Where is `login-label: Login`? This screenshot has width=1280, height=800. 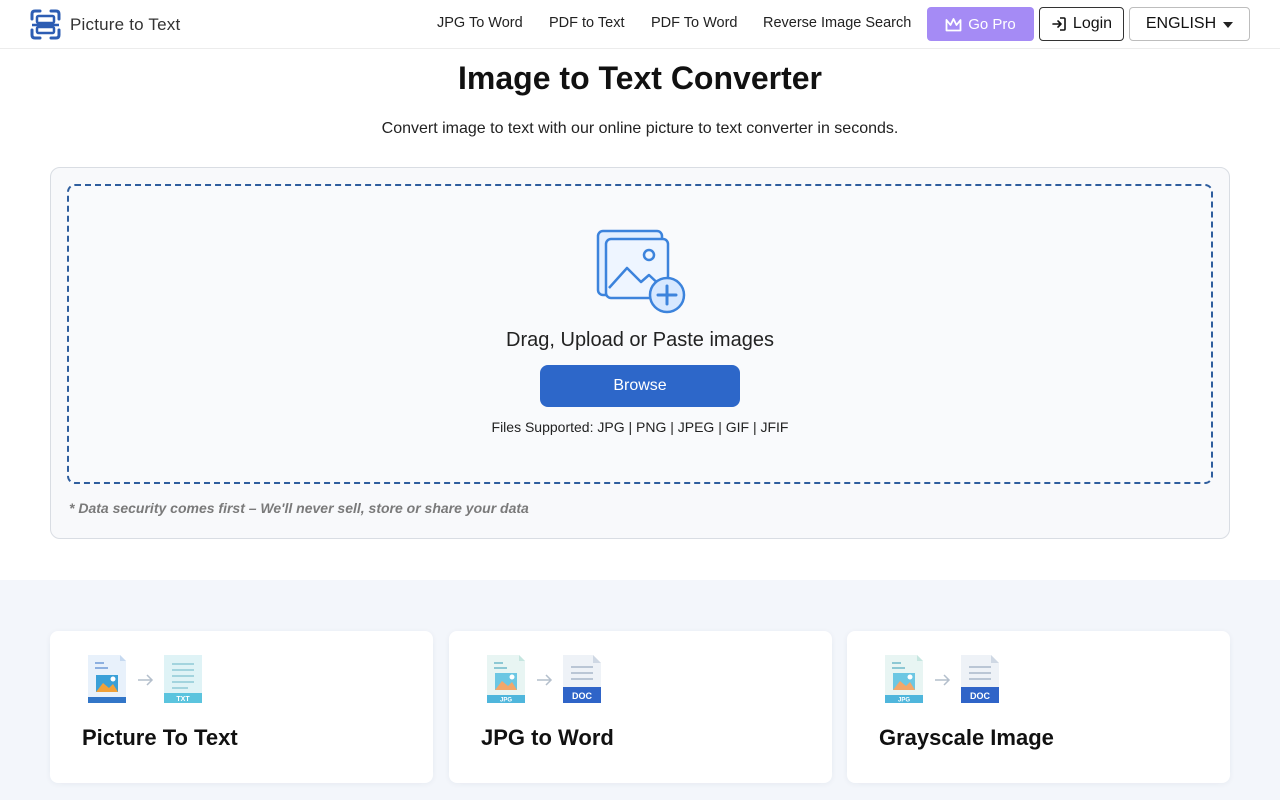
login-label: Login is located at coordinates (1092, 23).